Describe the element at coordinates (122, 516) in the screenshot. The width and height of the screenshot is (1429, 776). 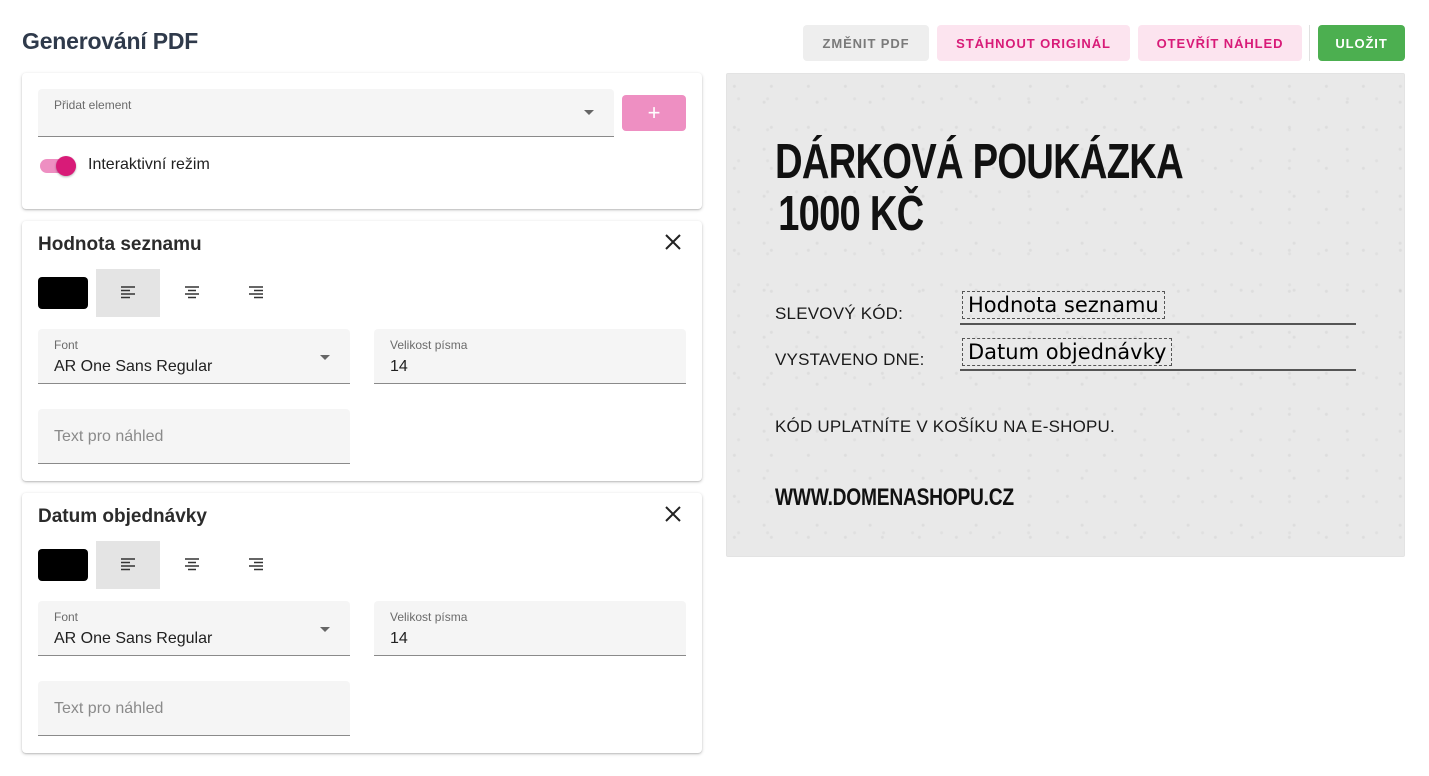
I see `element-title: Datum objednávky` at that location.